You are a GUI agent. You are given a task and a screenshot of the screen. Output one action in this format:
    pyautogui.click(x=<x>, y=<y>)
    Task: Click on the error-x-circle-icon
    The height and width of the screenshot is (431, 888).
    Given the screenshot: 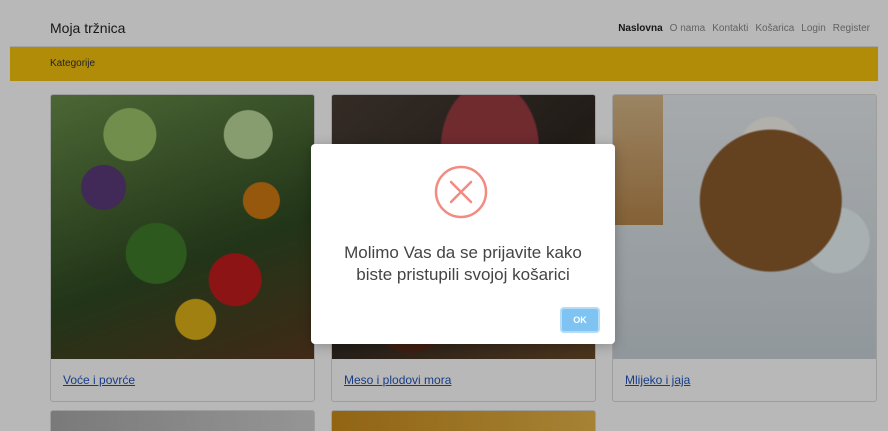 What is the action you would take?
    pyautogui.click(x=461, y=192)
    